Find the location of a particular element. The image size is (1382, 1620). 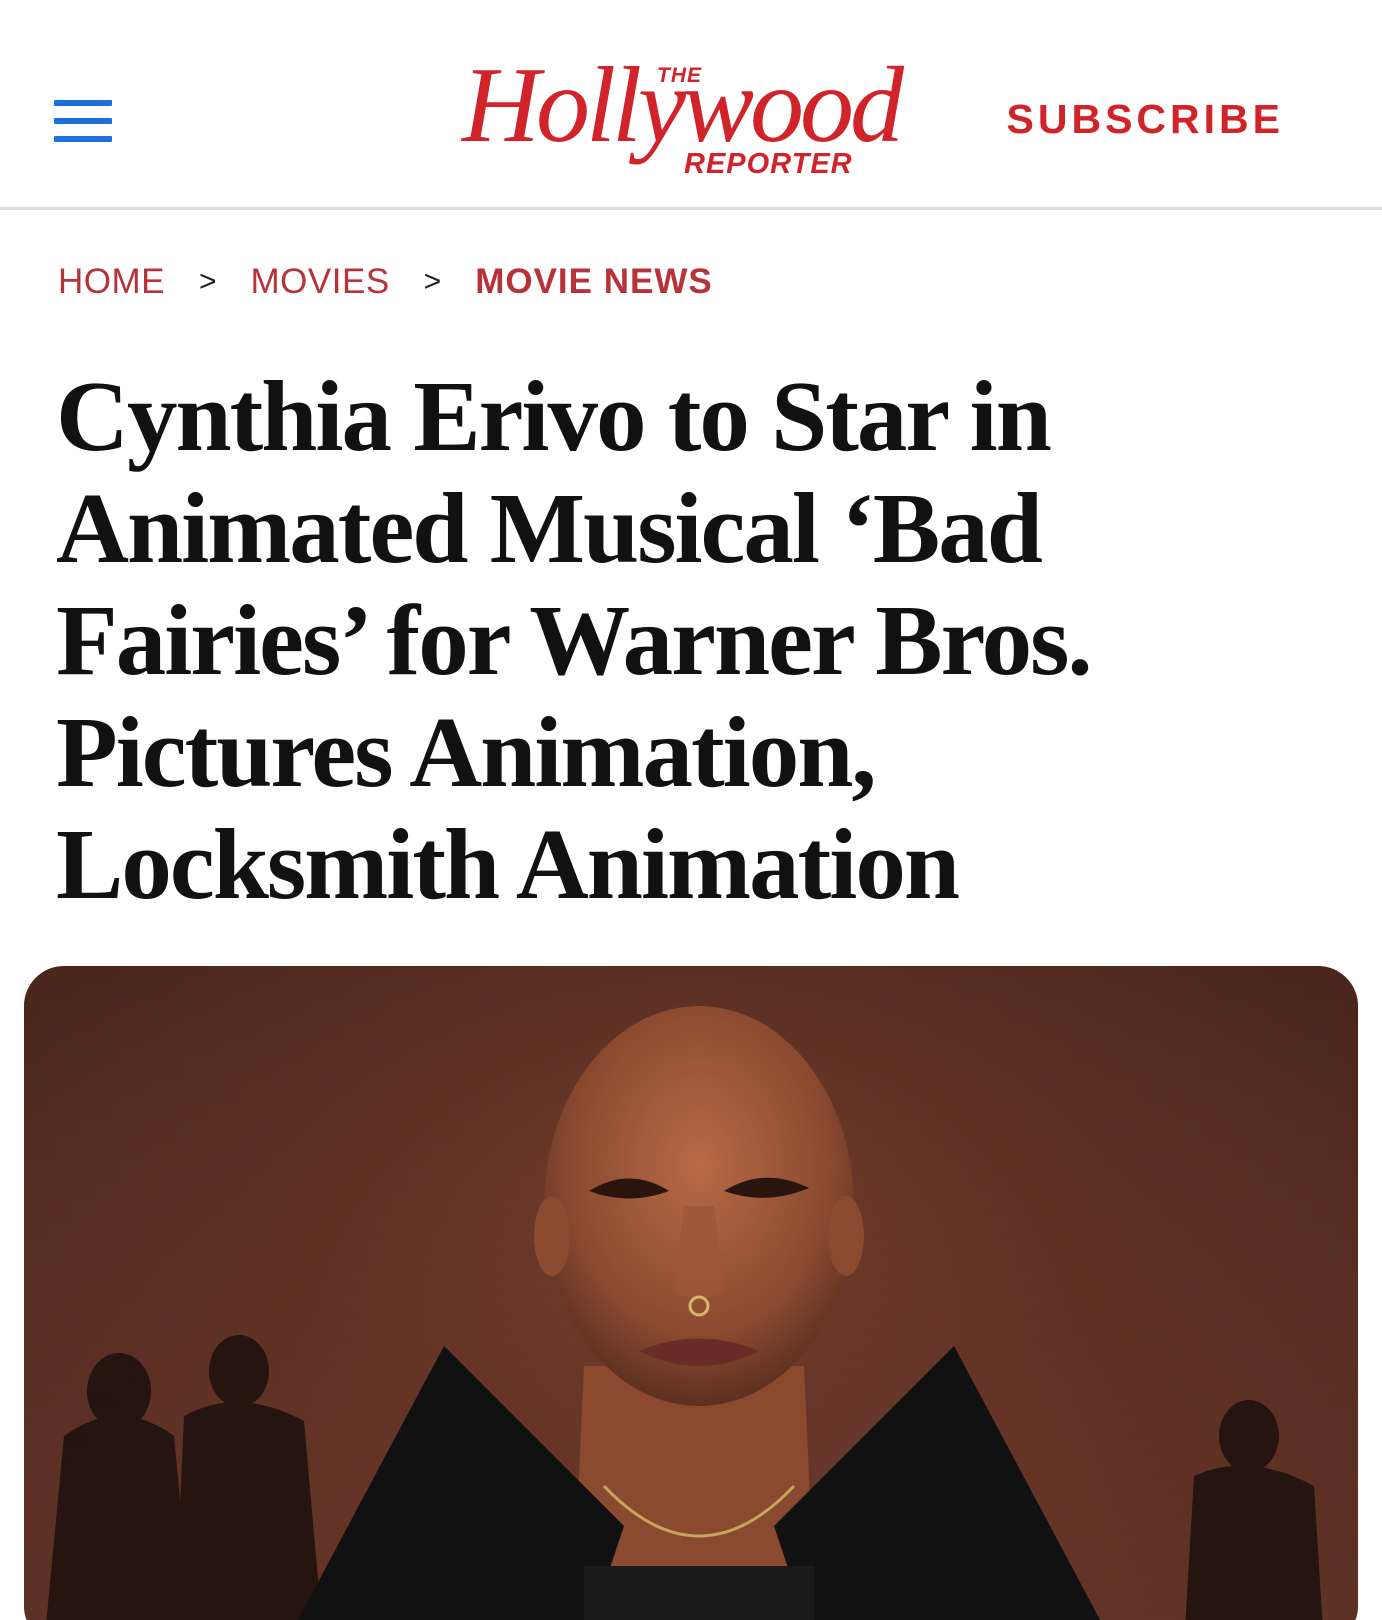

hamburger-menu-icon is located at coordinates (83, 121).